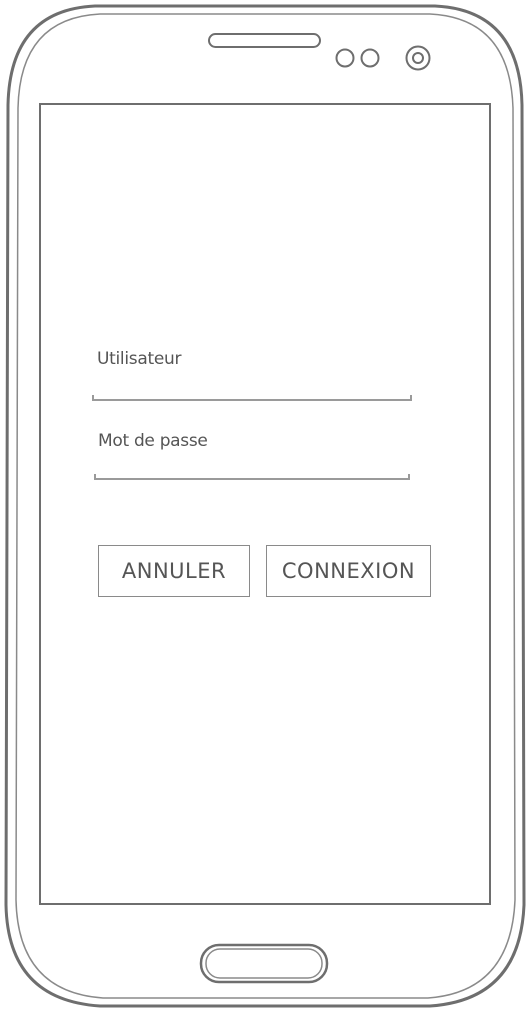 The height and width of the screenshot is (1010, 530). What do you see at coordinates (348, 571) in the screenshot?
I see `connect-button: CONNEXION` at bounding box center [348, 571].